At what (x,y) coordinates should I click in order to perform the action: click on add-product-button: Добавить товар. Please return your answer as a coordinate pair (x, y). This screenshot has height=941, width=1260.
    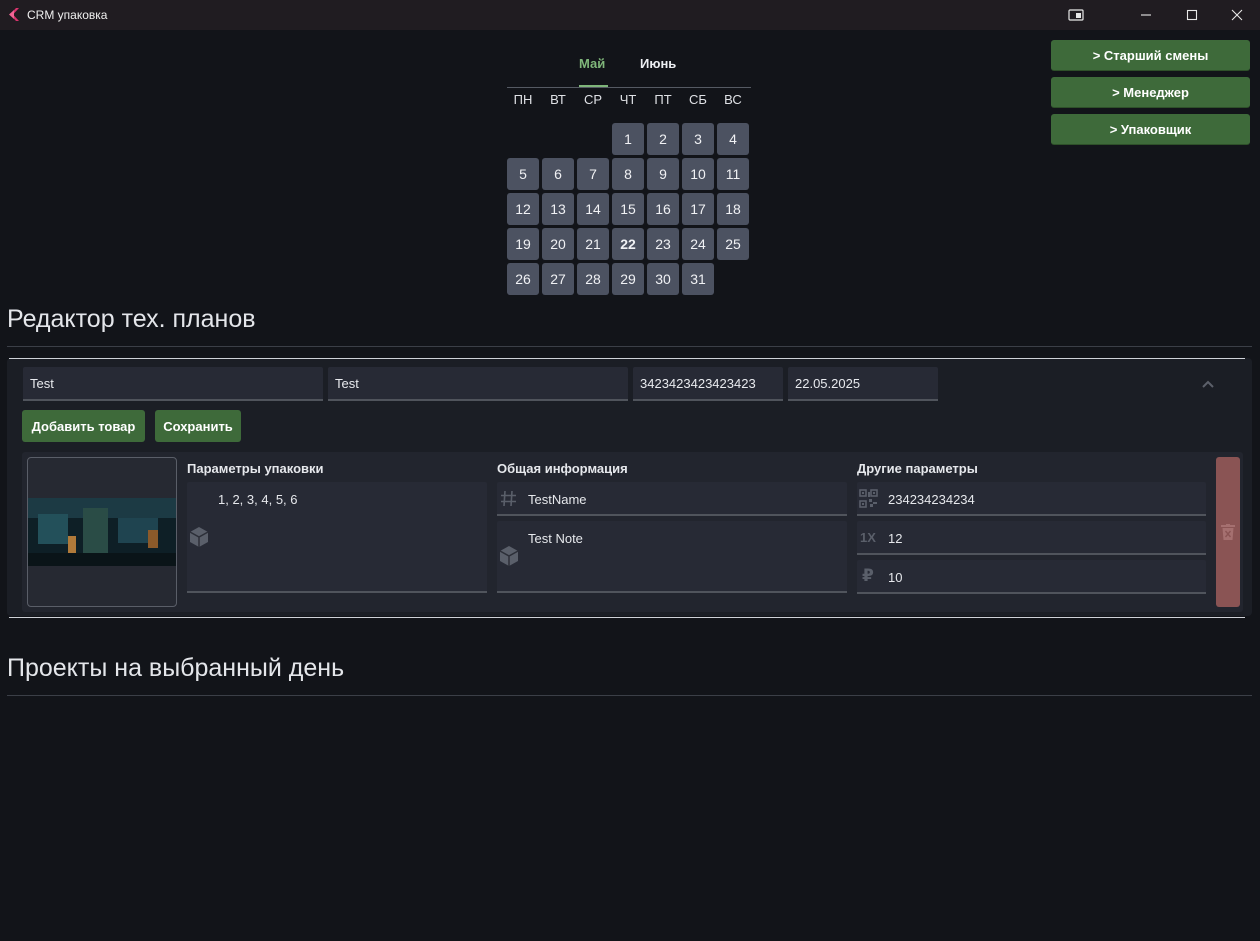
    Looking at the image, I should click on (83, 426).